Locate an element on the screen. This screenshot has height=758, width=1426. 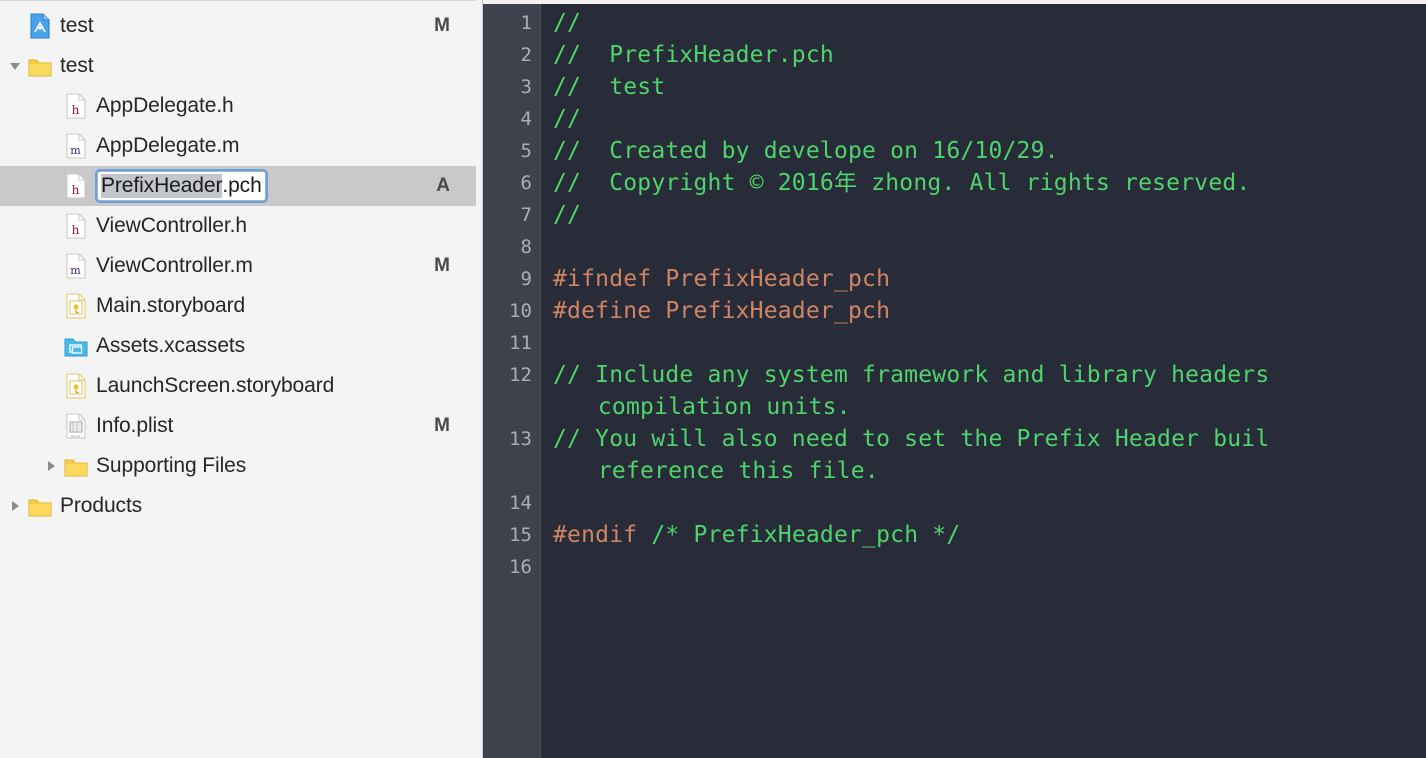
navigator-row-appdelegate-m: m AppDelegate.m is located at coordinates (241, 146).